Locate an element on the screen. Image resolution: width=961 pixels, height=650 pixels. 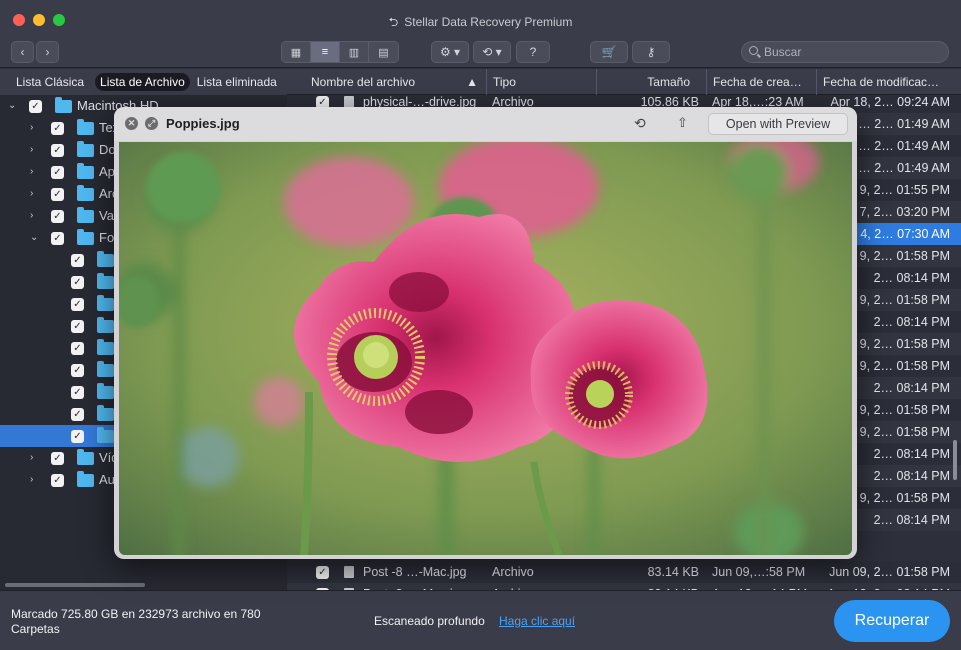
key-icon: ⚷ is located at coordinates (651, 52).